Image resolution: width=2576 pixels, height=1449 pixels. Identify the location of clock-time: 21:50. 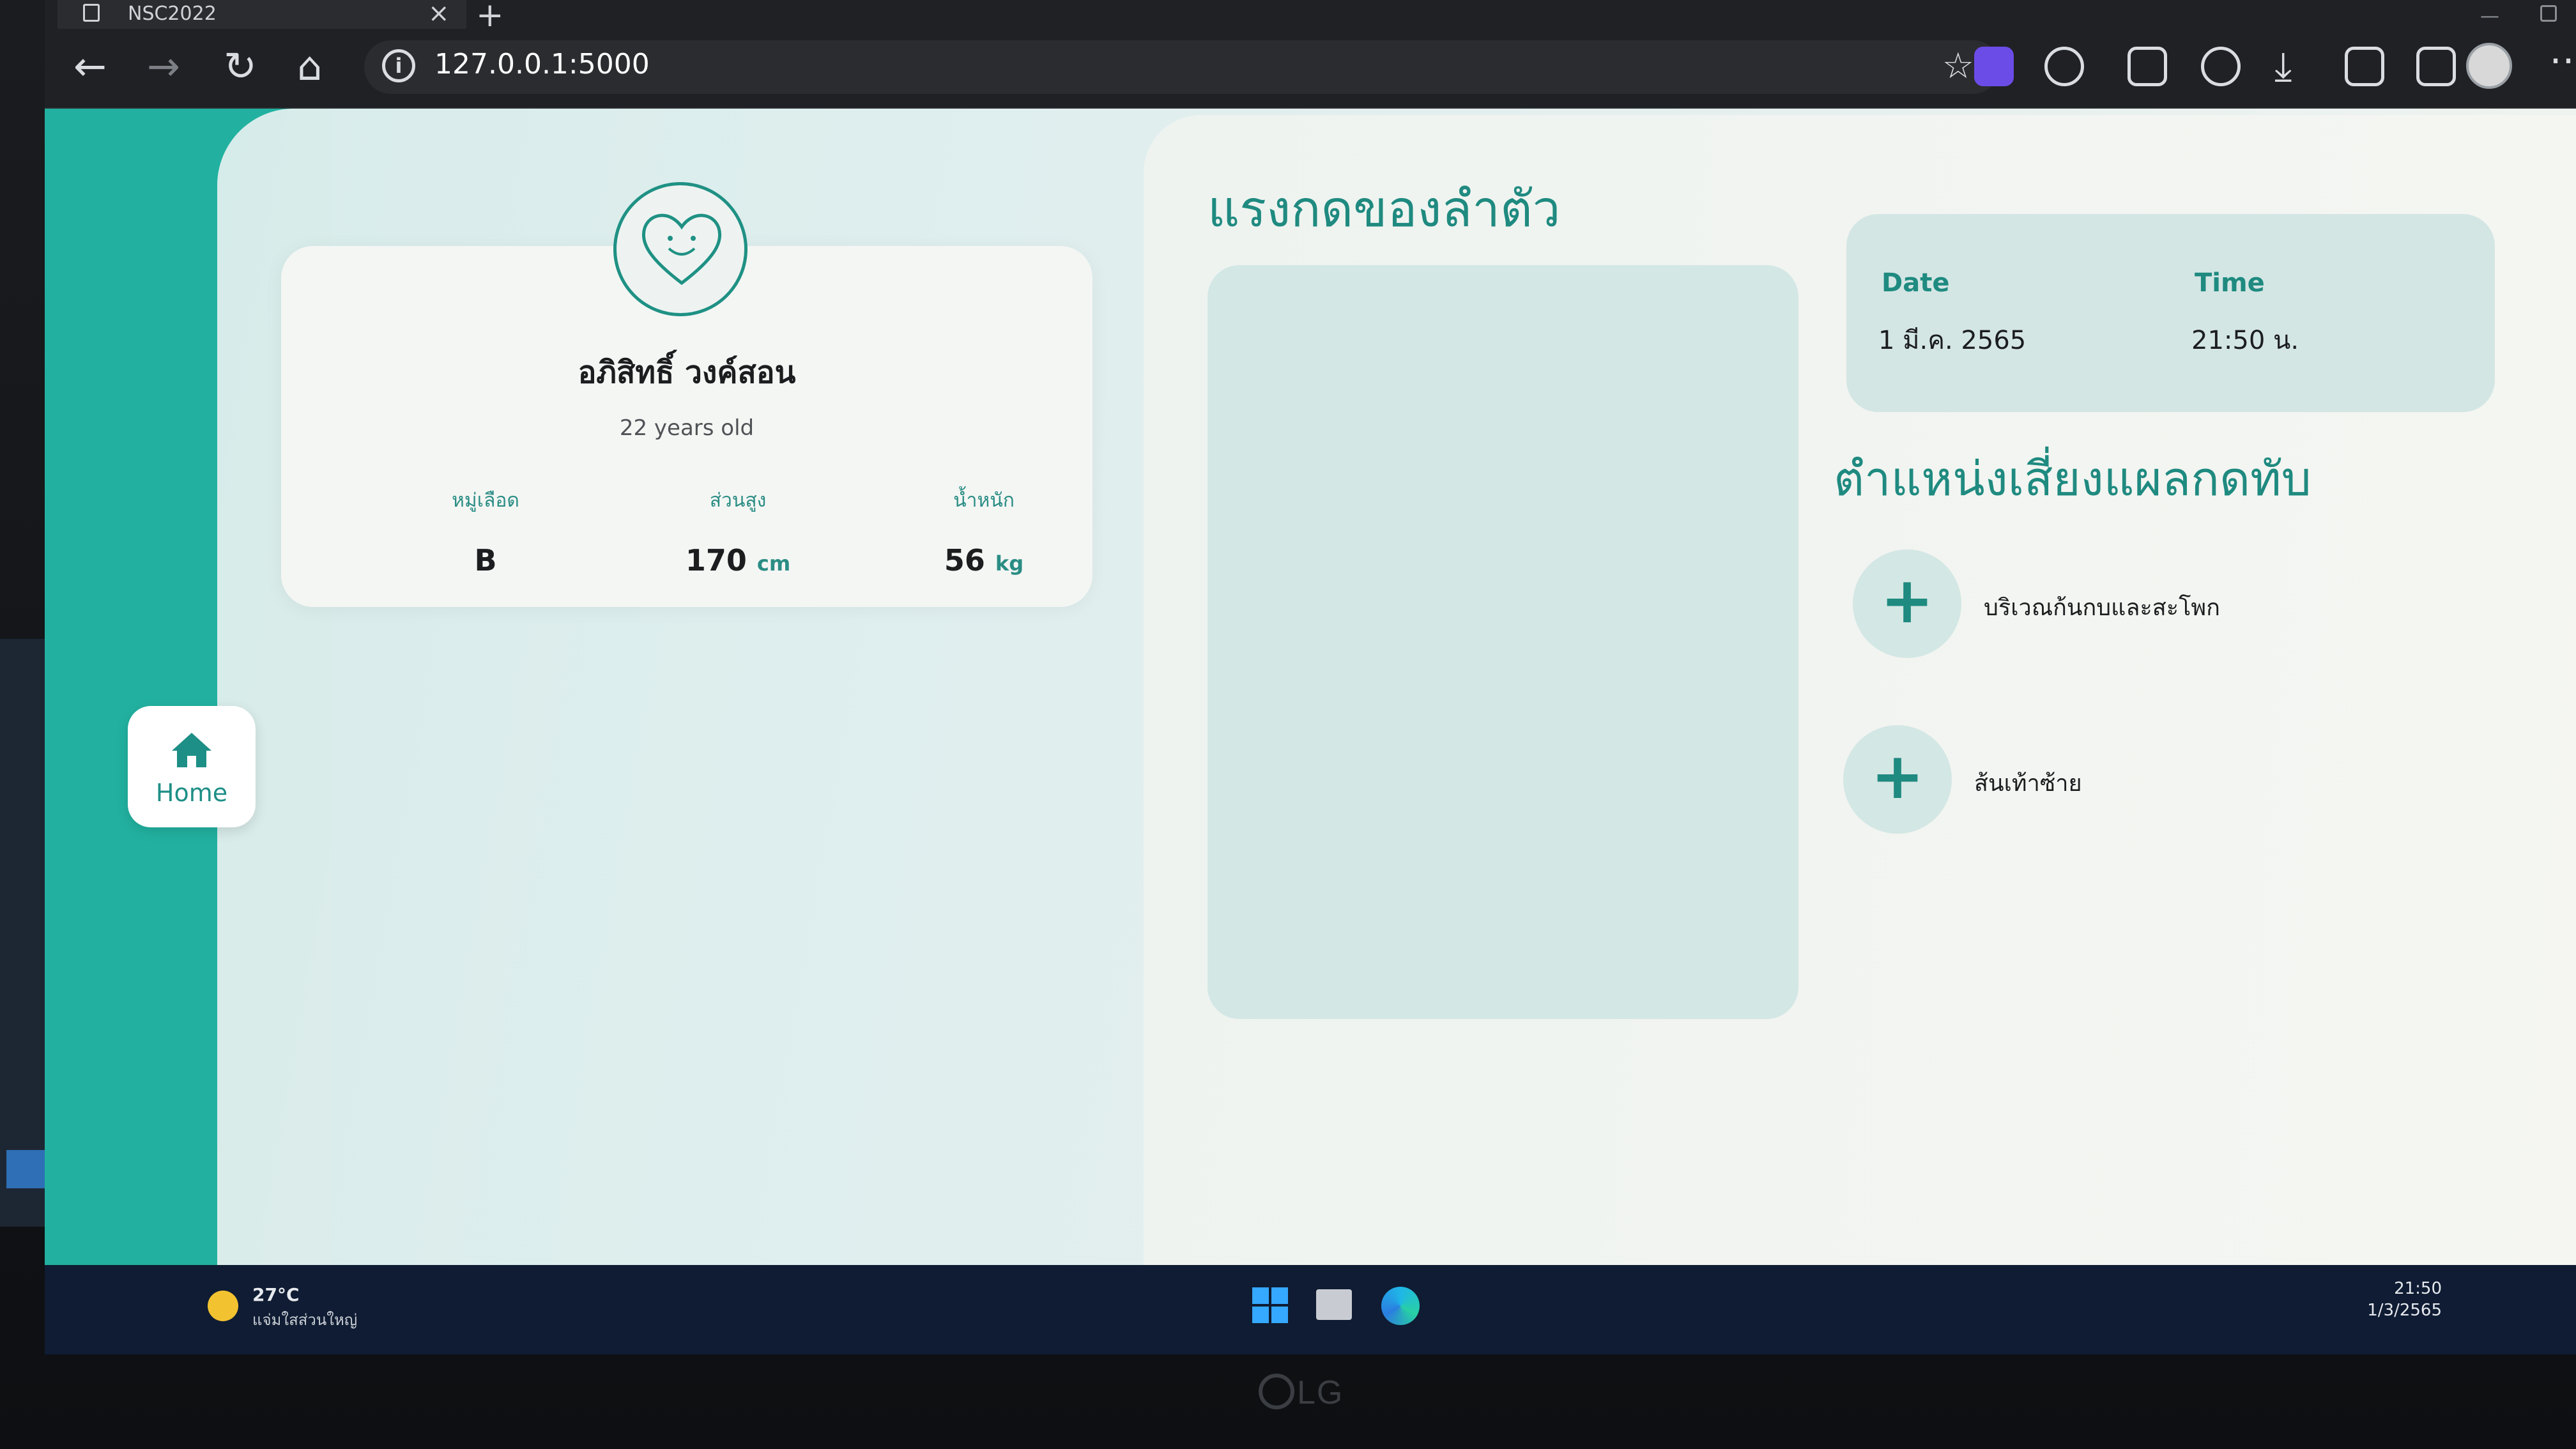
(2418, 1288).